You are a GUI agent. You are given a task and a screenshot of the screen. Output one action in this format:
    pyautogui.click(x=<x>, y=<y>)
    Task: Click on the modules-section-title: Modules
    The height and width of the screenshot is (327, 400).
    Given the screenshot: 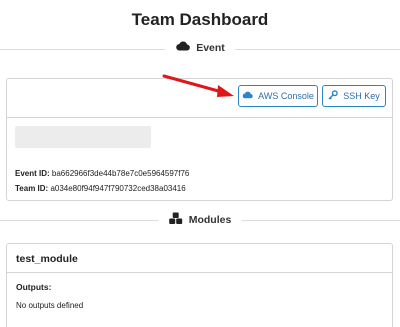 What is the action you would take?
    pyautogui.click(x=210, y=220)
    